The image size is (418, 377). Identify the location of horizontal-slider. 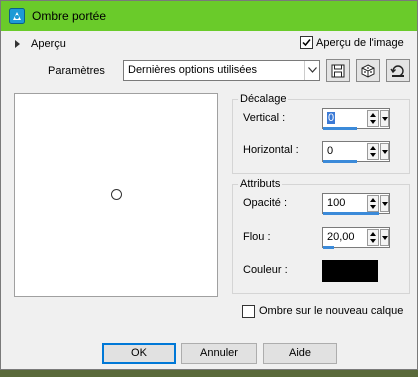
(340, 161).